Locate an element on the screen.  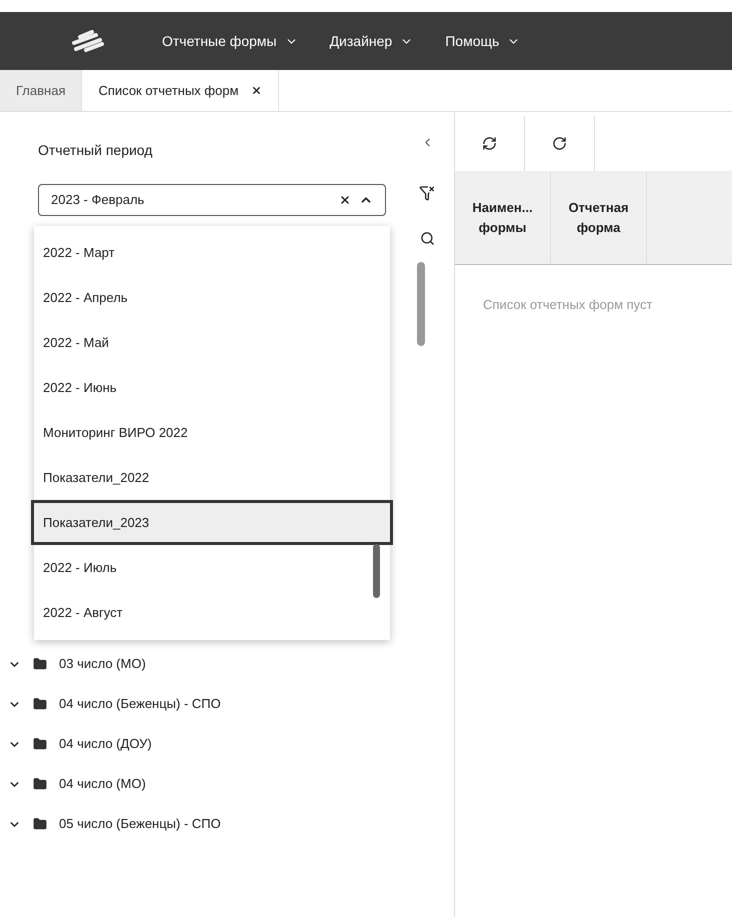
tree-item: 04 число (МО) is located at coordinates (102, 784).